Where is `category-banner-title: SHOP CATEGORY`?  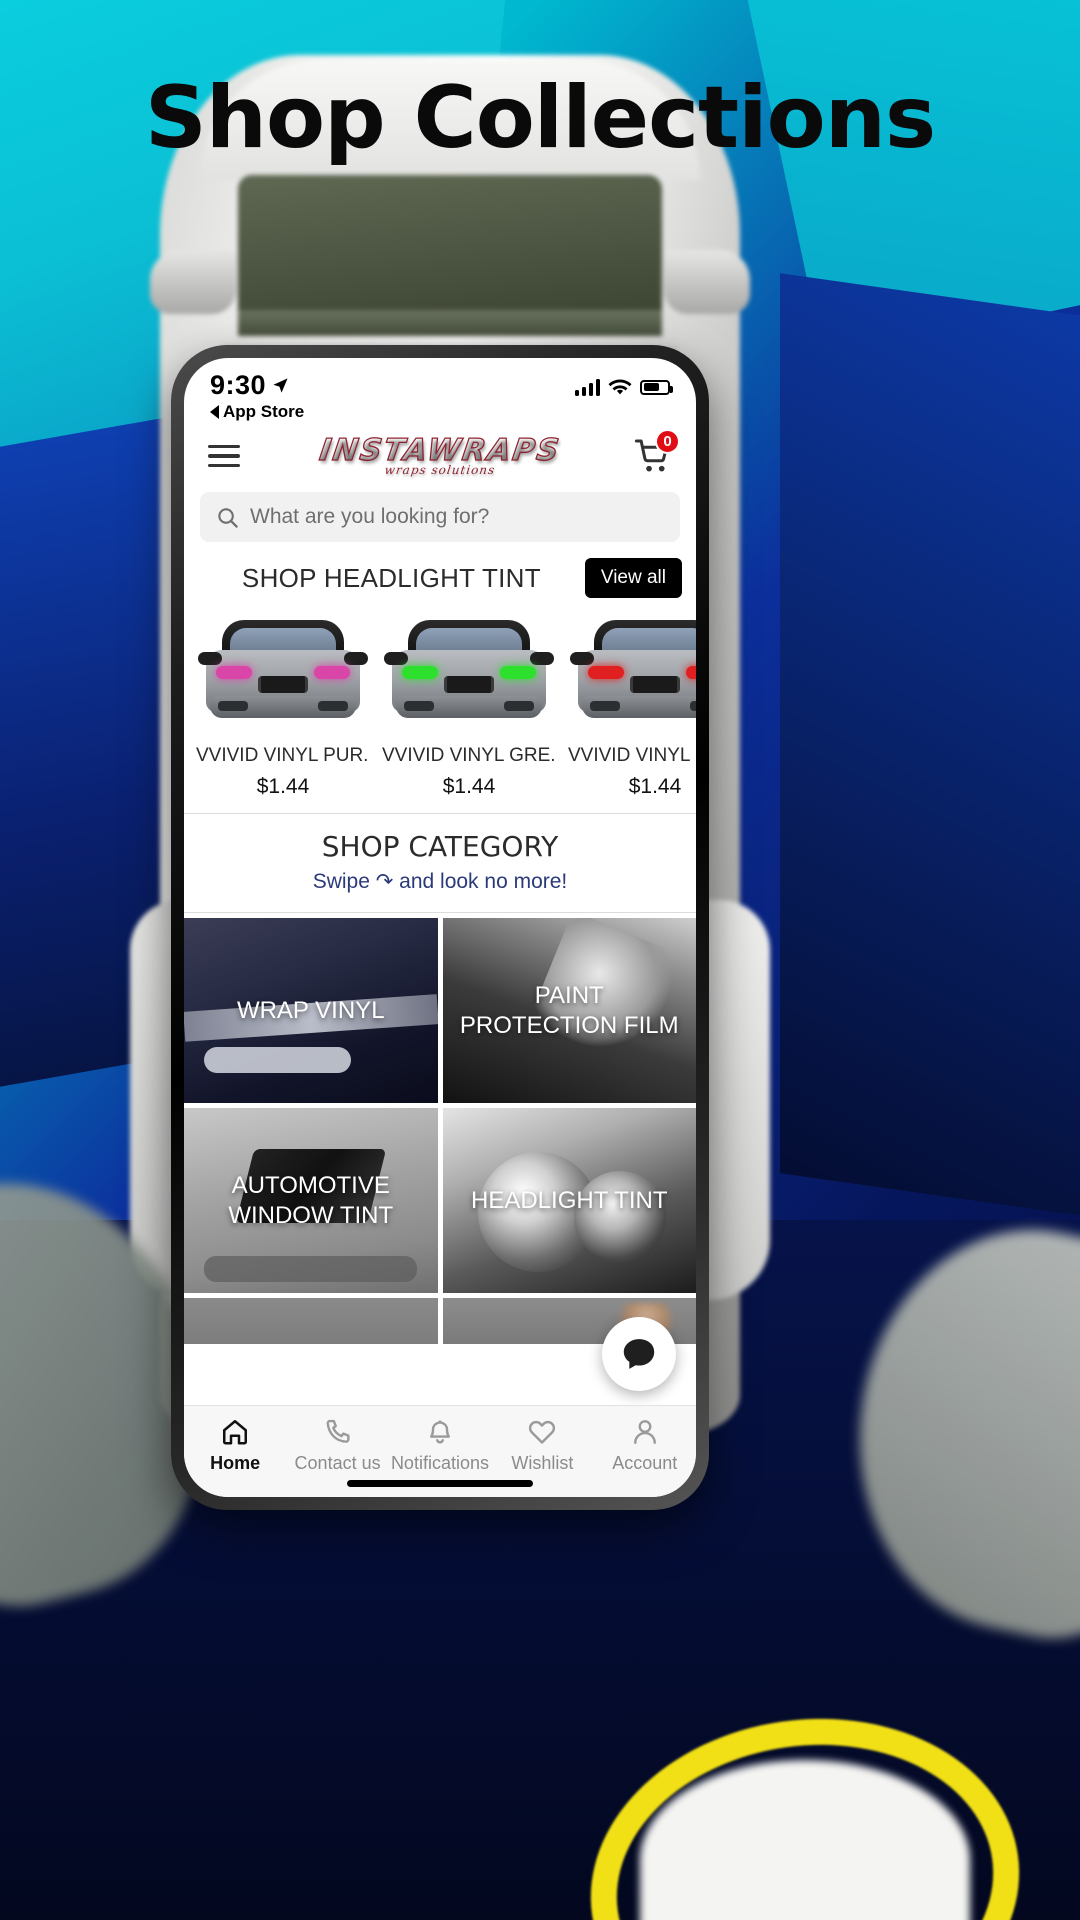 category-banner-title: SHOP CATEGORY is located at coordinates (440, 846).